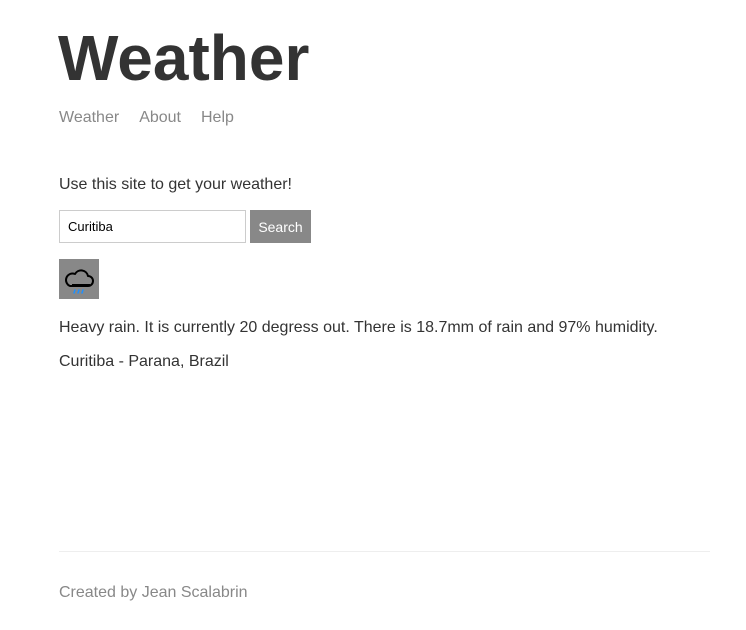  Describe the element at coordinates (280, 226) in the screenshot. I see `search-button: Search` at that location.